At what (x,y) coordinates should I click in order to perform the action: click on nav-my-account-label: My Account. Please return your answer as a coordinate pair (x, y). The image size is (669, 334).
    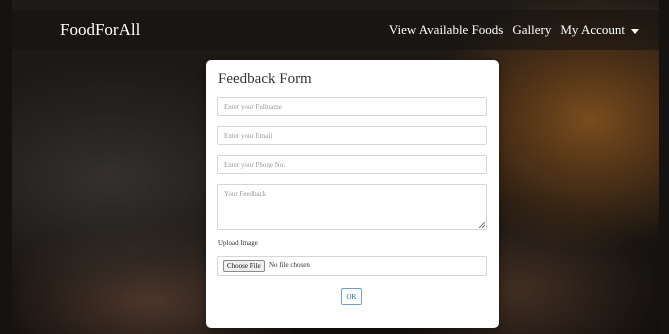
    Looking at the image, I should click on (592, 29).